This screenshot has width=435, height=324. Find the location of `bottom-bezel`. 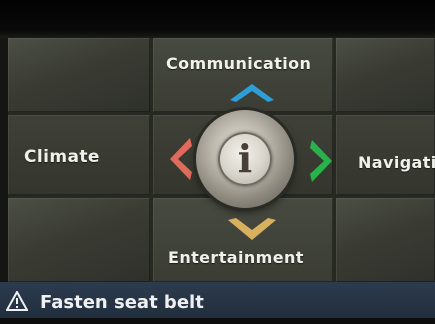

bottom-bezel is located at coordinates (217, 321).